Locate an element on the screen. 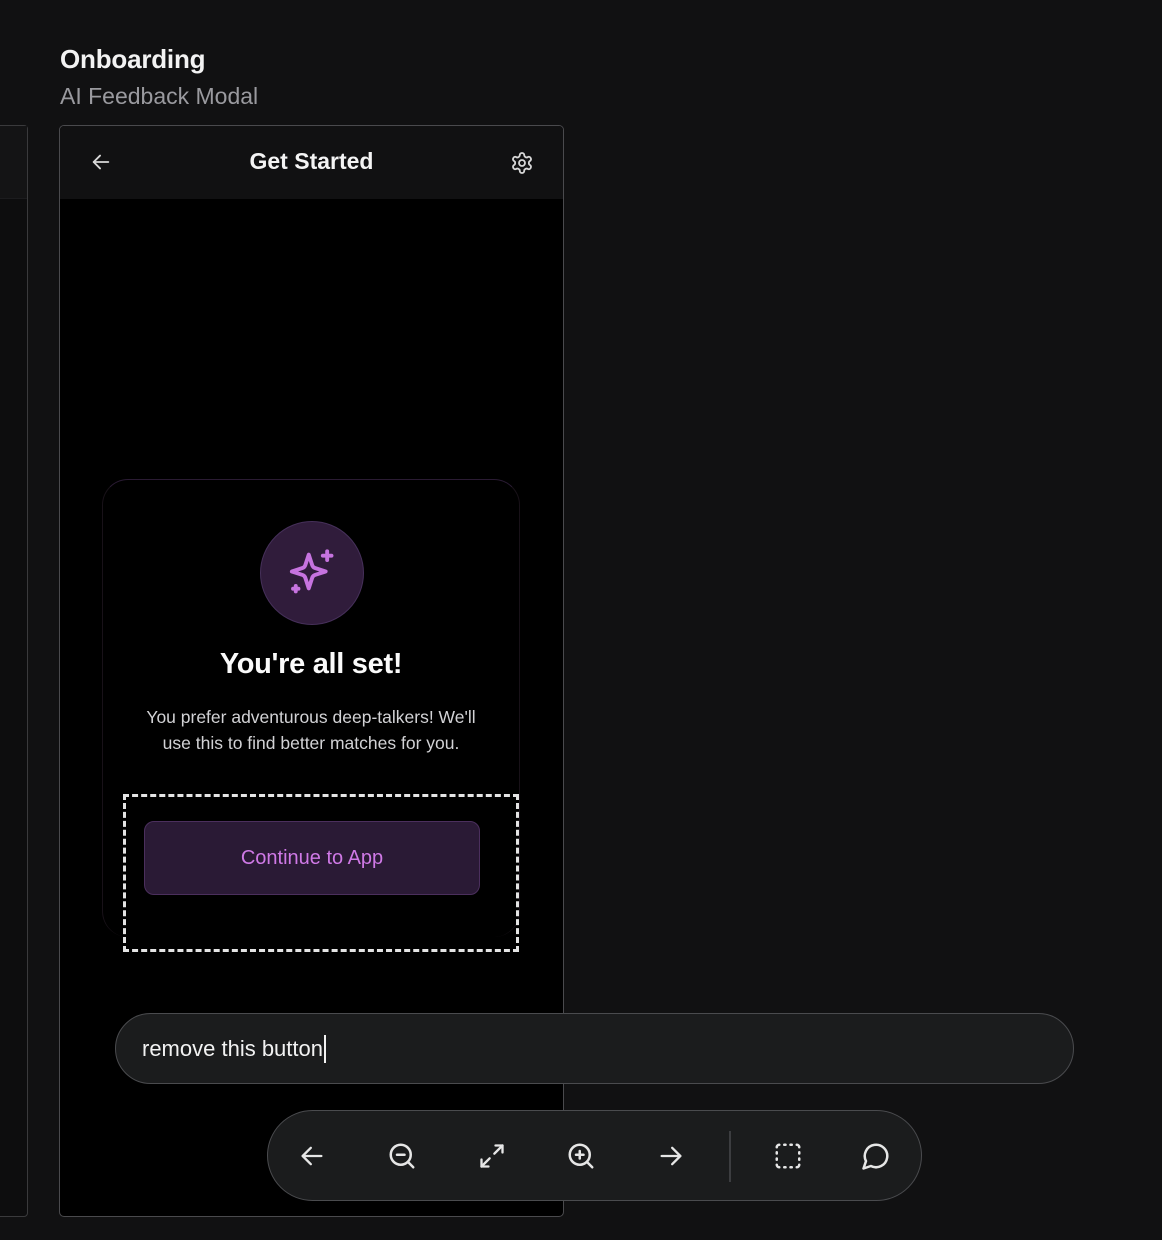  sparkle-icon is located at coordinates (311, 571).